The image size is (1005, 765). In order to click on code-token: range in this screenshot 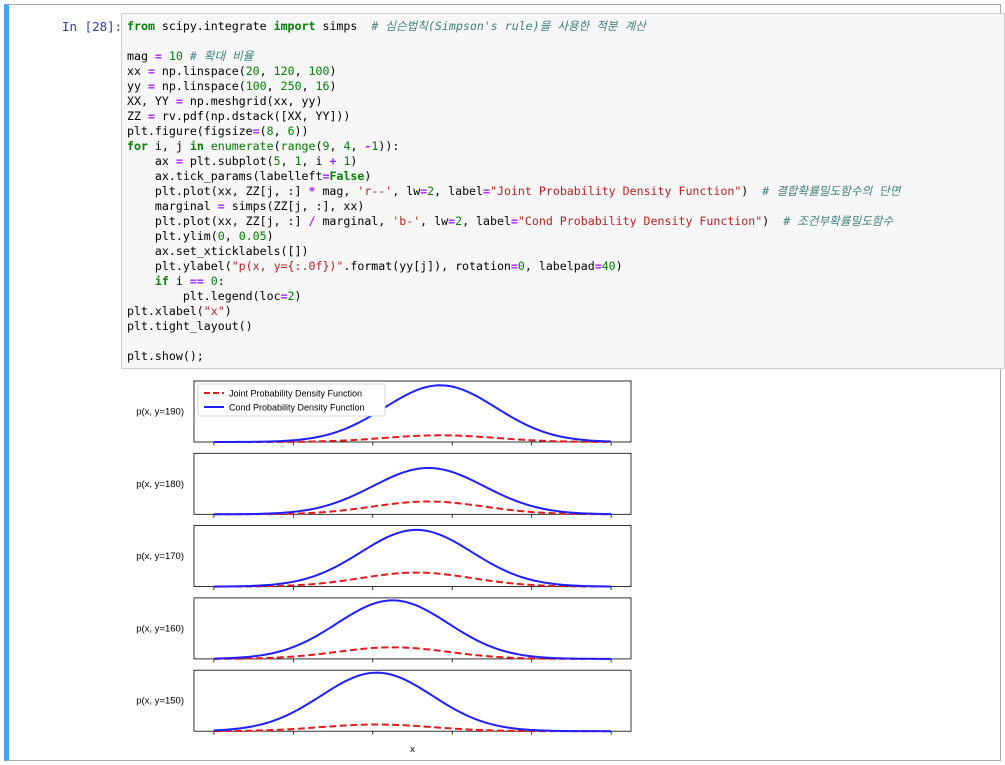, I will do `click(298, 146)`.